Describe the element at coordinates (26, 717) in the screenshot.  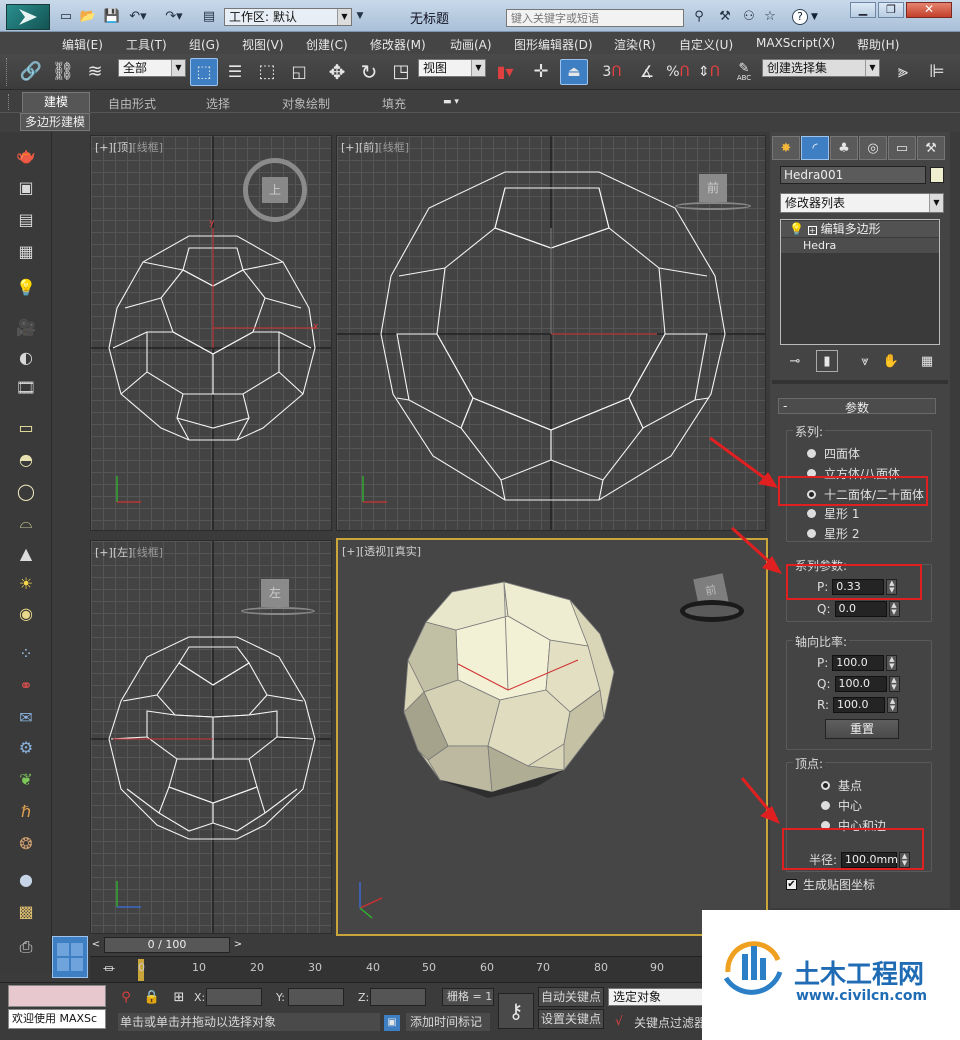
I see `envelope-icon: ✉` at that location.